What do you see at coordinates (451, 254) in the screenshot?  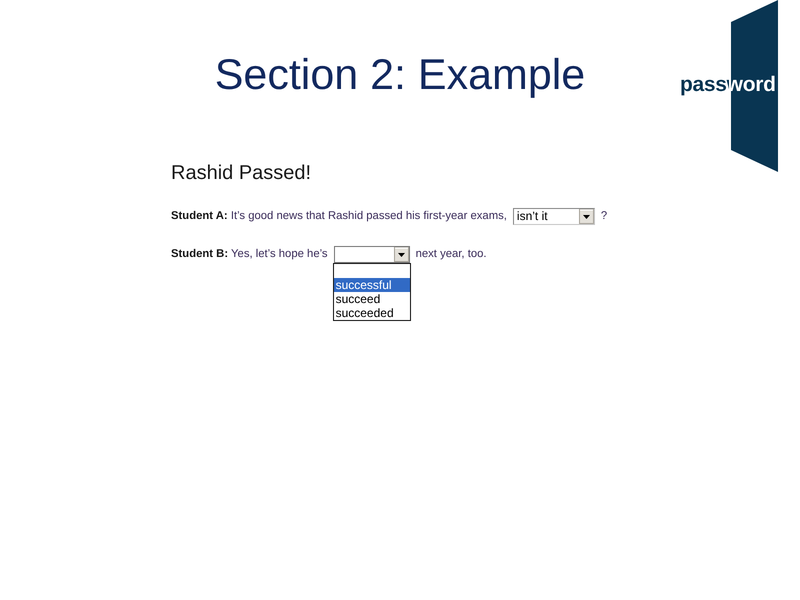 I see `dialogue-text: next year, too.` at bounding box center [451, 254].